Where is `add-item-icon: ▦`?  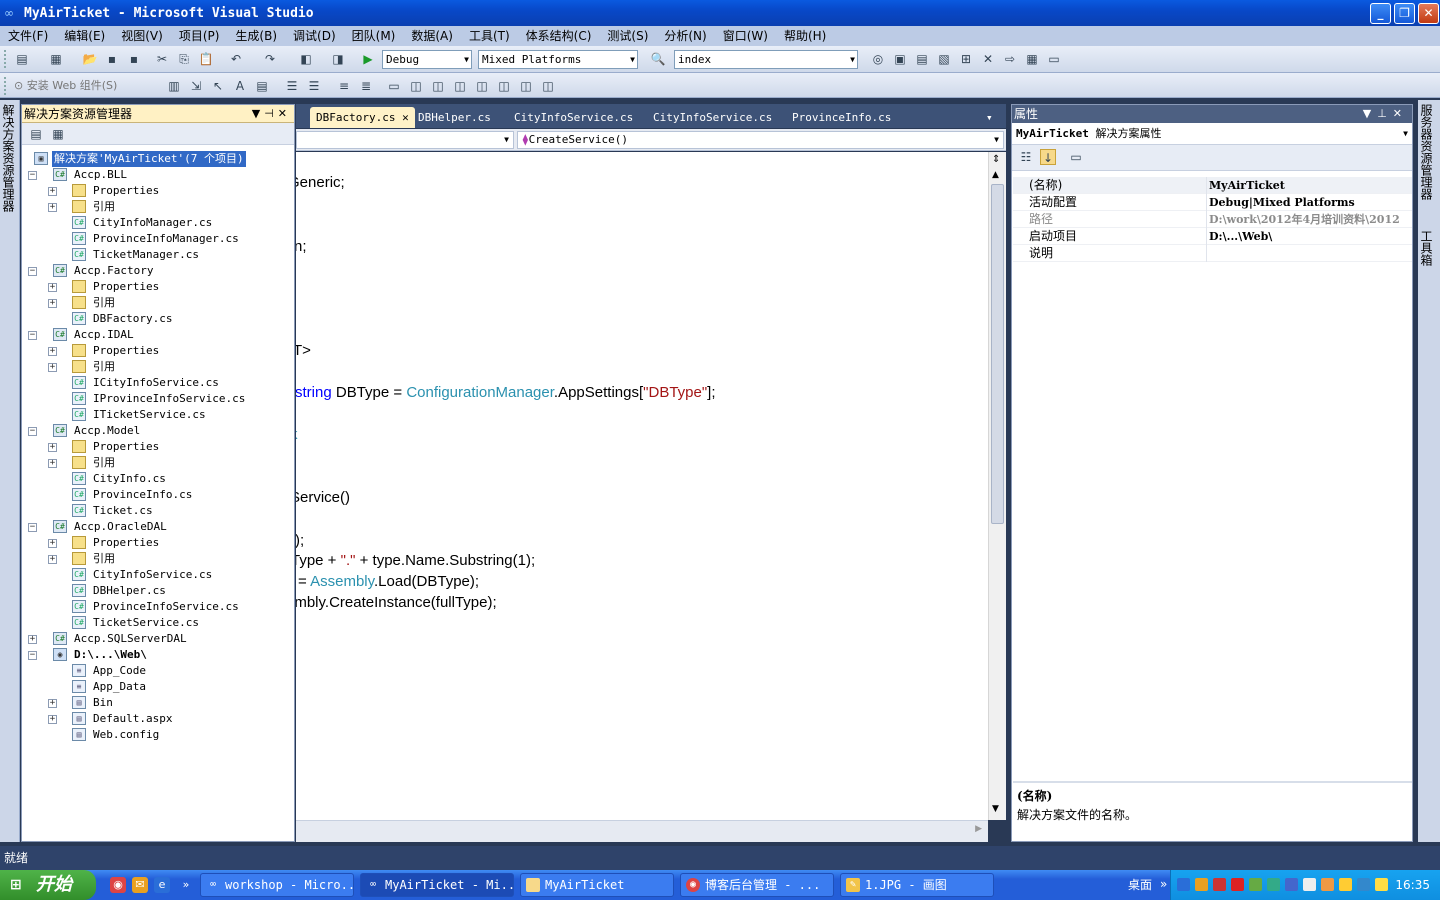 add-item-icon: ▦ is located at coordinates (56, 59).